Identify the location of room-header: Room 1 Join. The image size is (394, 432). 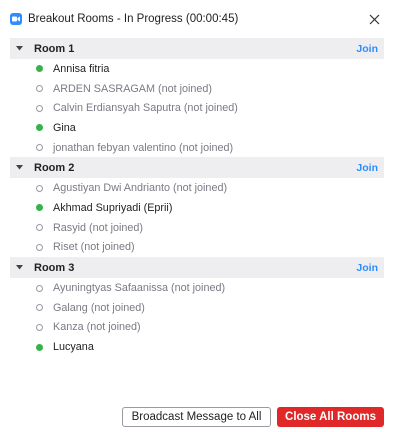
(197, 48).